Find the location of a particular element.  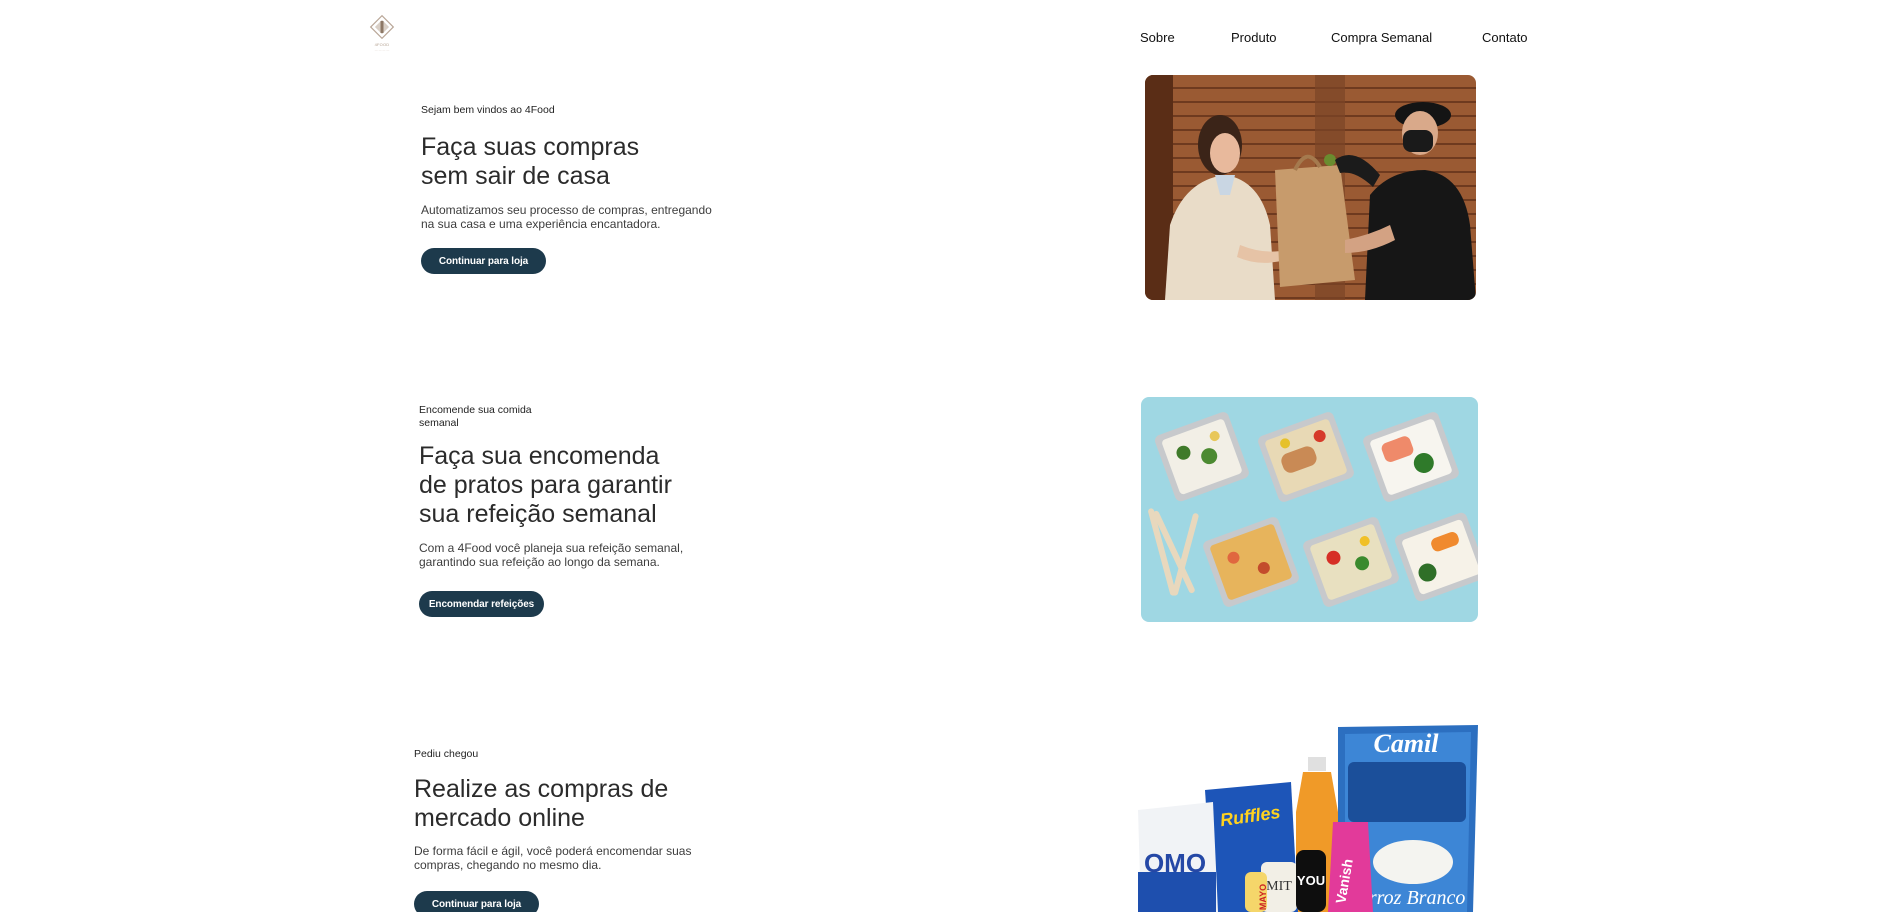

meals-photo is located at coordinates (1309, 509).